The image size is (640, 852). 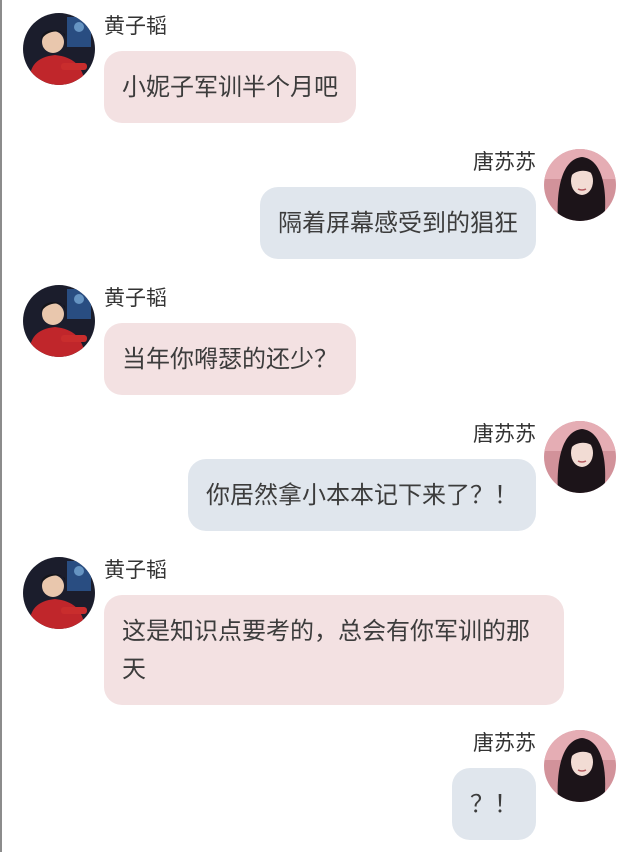 I want to click on message-bubble: 这是知识点要考的，总会有你军训的那天, so click(x=334, y=650).